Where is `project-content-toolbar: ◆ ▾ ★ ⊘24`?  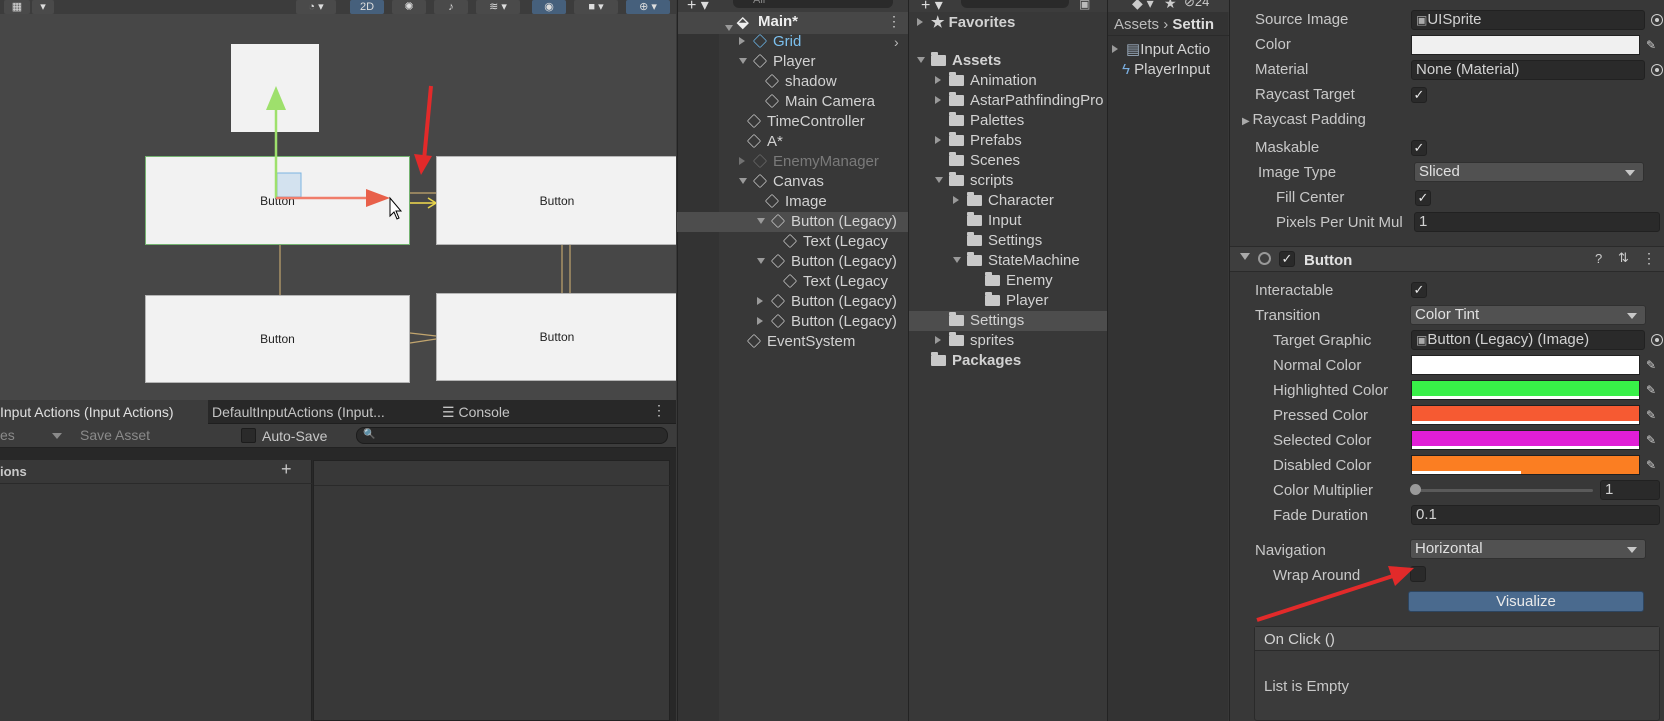
project-content-toolbar: ◆ ▾ ★ ⊘24 is located at coordinates (1168, 6).